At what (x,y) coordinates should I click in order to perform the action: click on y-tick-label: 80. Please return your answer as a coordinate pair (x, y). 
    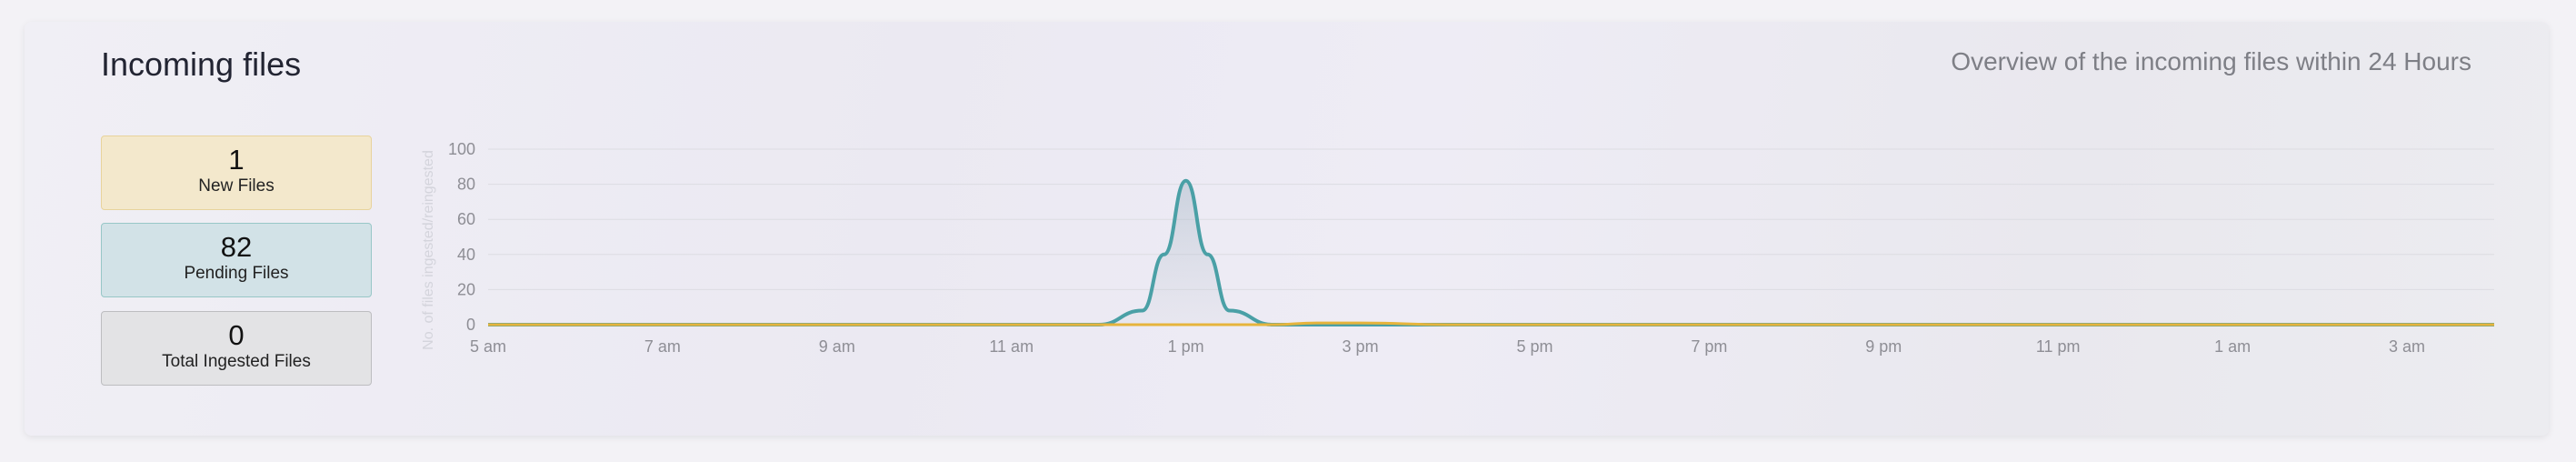
    Looking at the image, I should click on (466, 185).